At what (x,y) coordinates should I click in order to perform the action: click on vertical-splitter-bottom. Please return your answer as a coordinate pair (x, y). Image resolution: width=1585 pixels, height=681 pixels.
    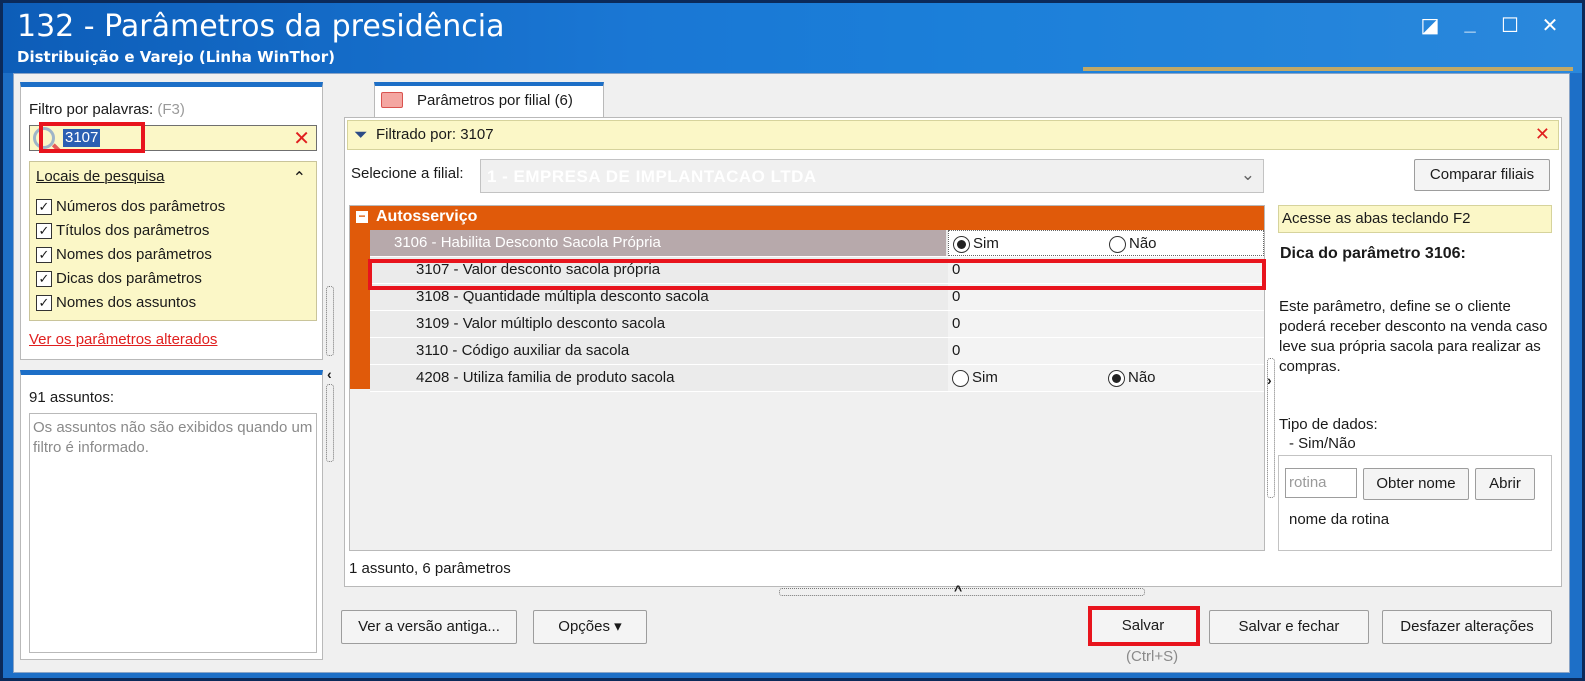
    Looking at the image, I should click on (330, 423).